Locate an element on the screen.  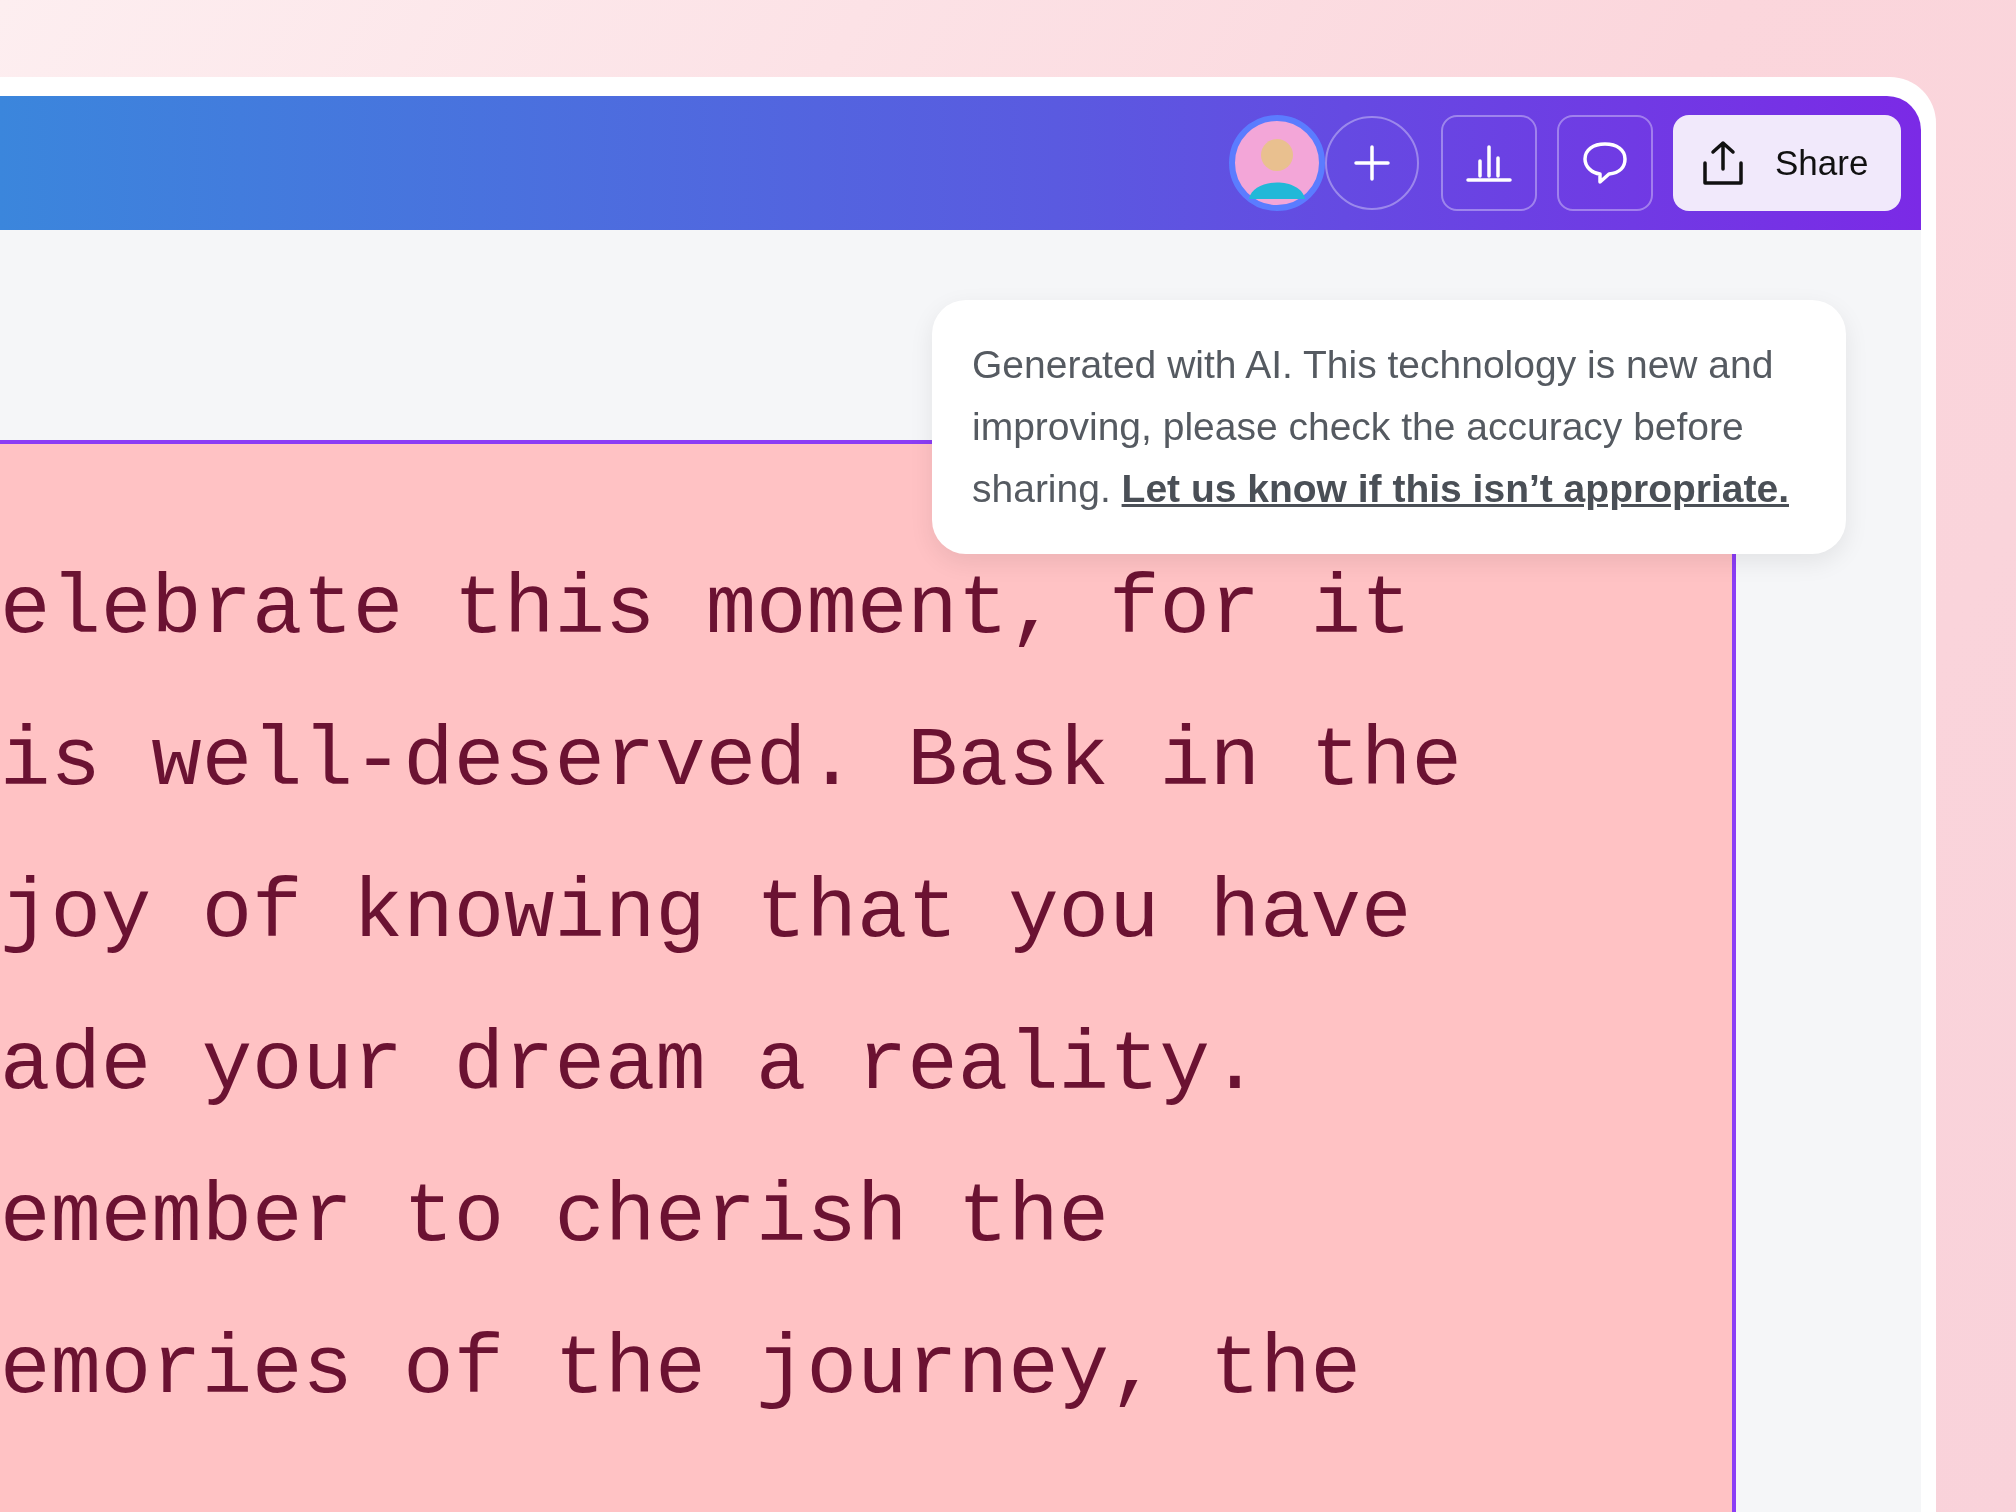
insights-button is located at coordinates (1489, 163).